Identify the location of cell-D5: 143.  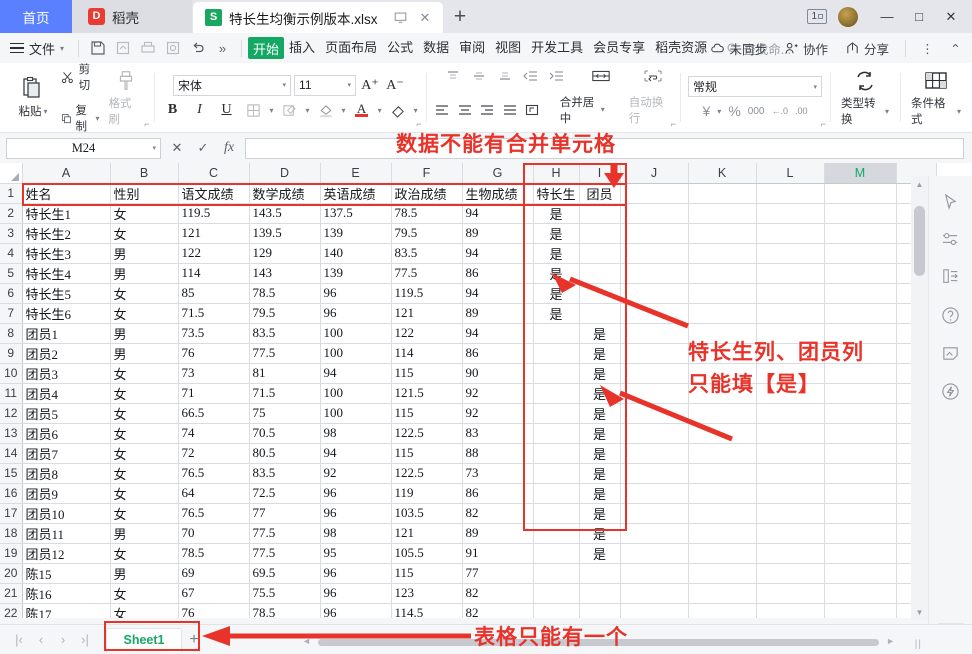
(285, 273).